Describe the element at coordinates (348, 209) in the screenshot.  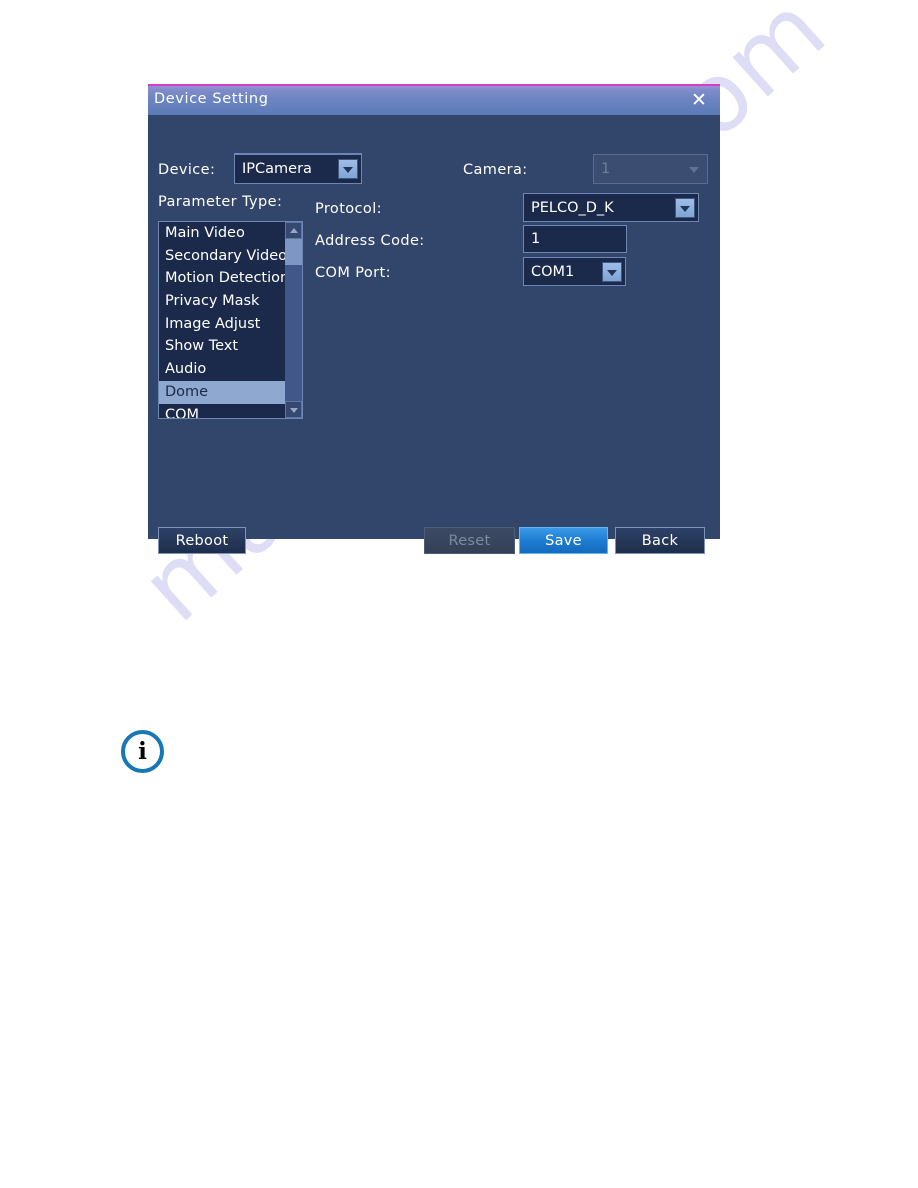
I see `protocol-label: Protocol:` at that location.